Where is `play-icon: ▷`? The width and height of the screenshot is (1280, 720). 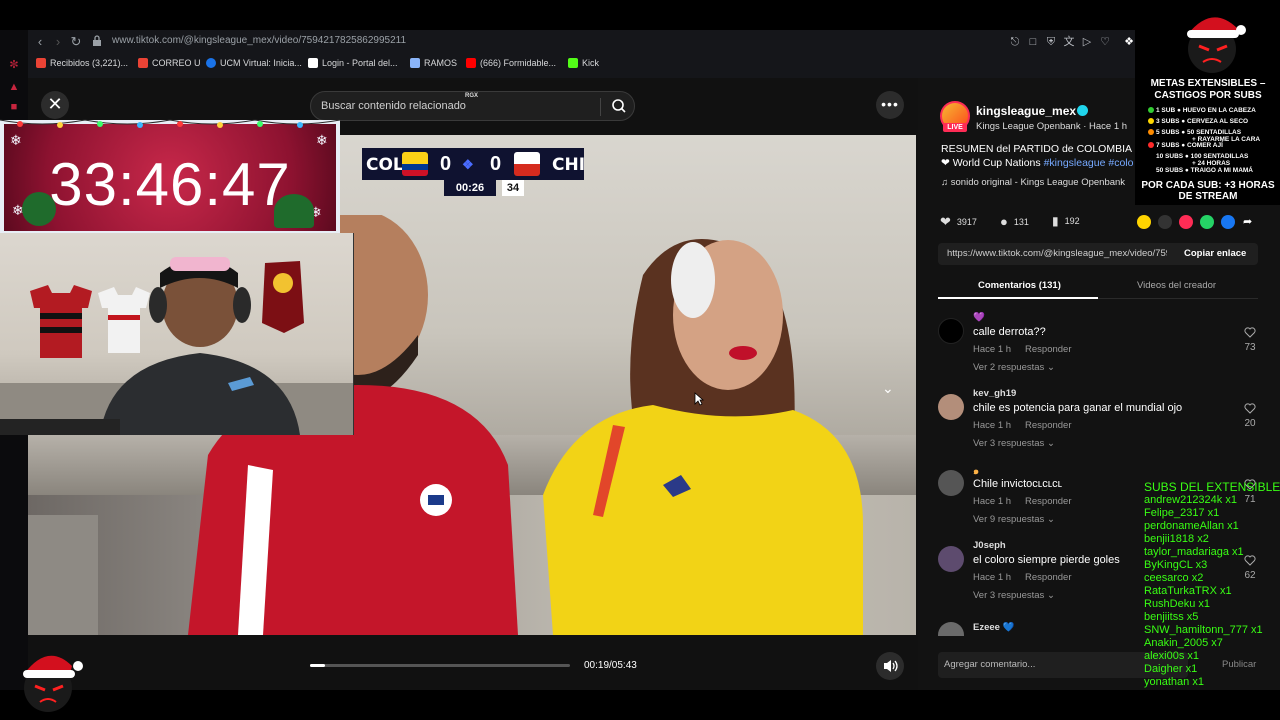
play-icon: ▷ is located at coordinates (1087, 42).